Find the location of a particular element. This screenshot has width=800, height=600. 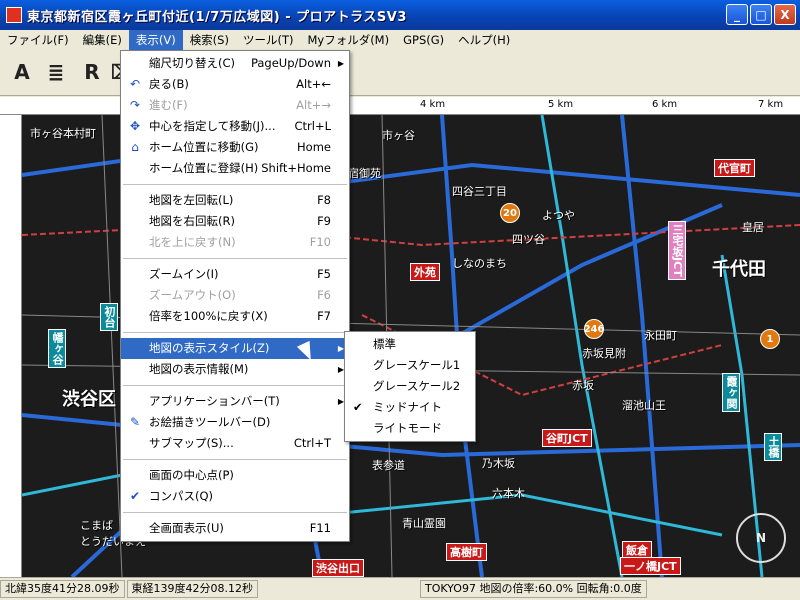

map-style-label: グレースケール2 is located at coordinates (417, 386).